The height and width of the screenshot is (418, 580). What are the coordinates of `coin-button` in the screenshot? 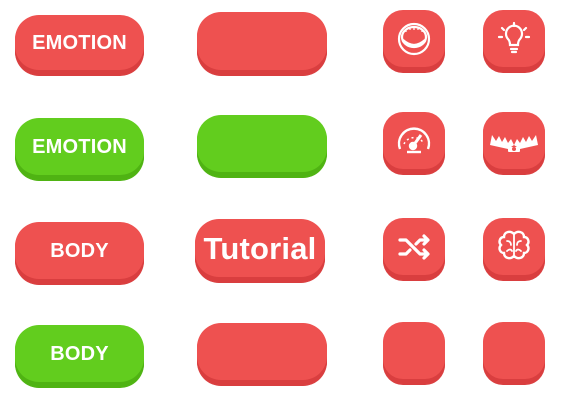 It's located at (414, 41).